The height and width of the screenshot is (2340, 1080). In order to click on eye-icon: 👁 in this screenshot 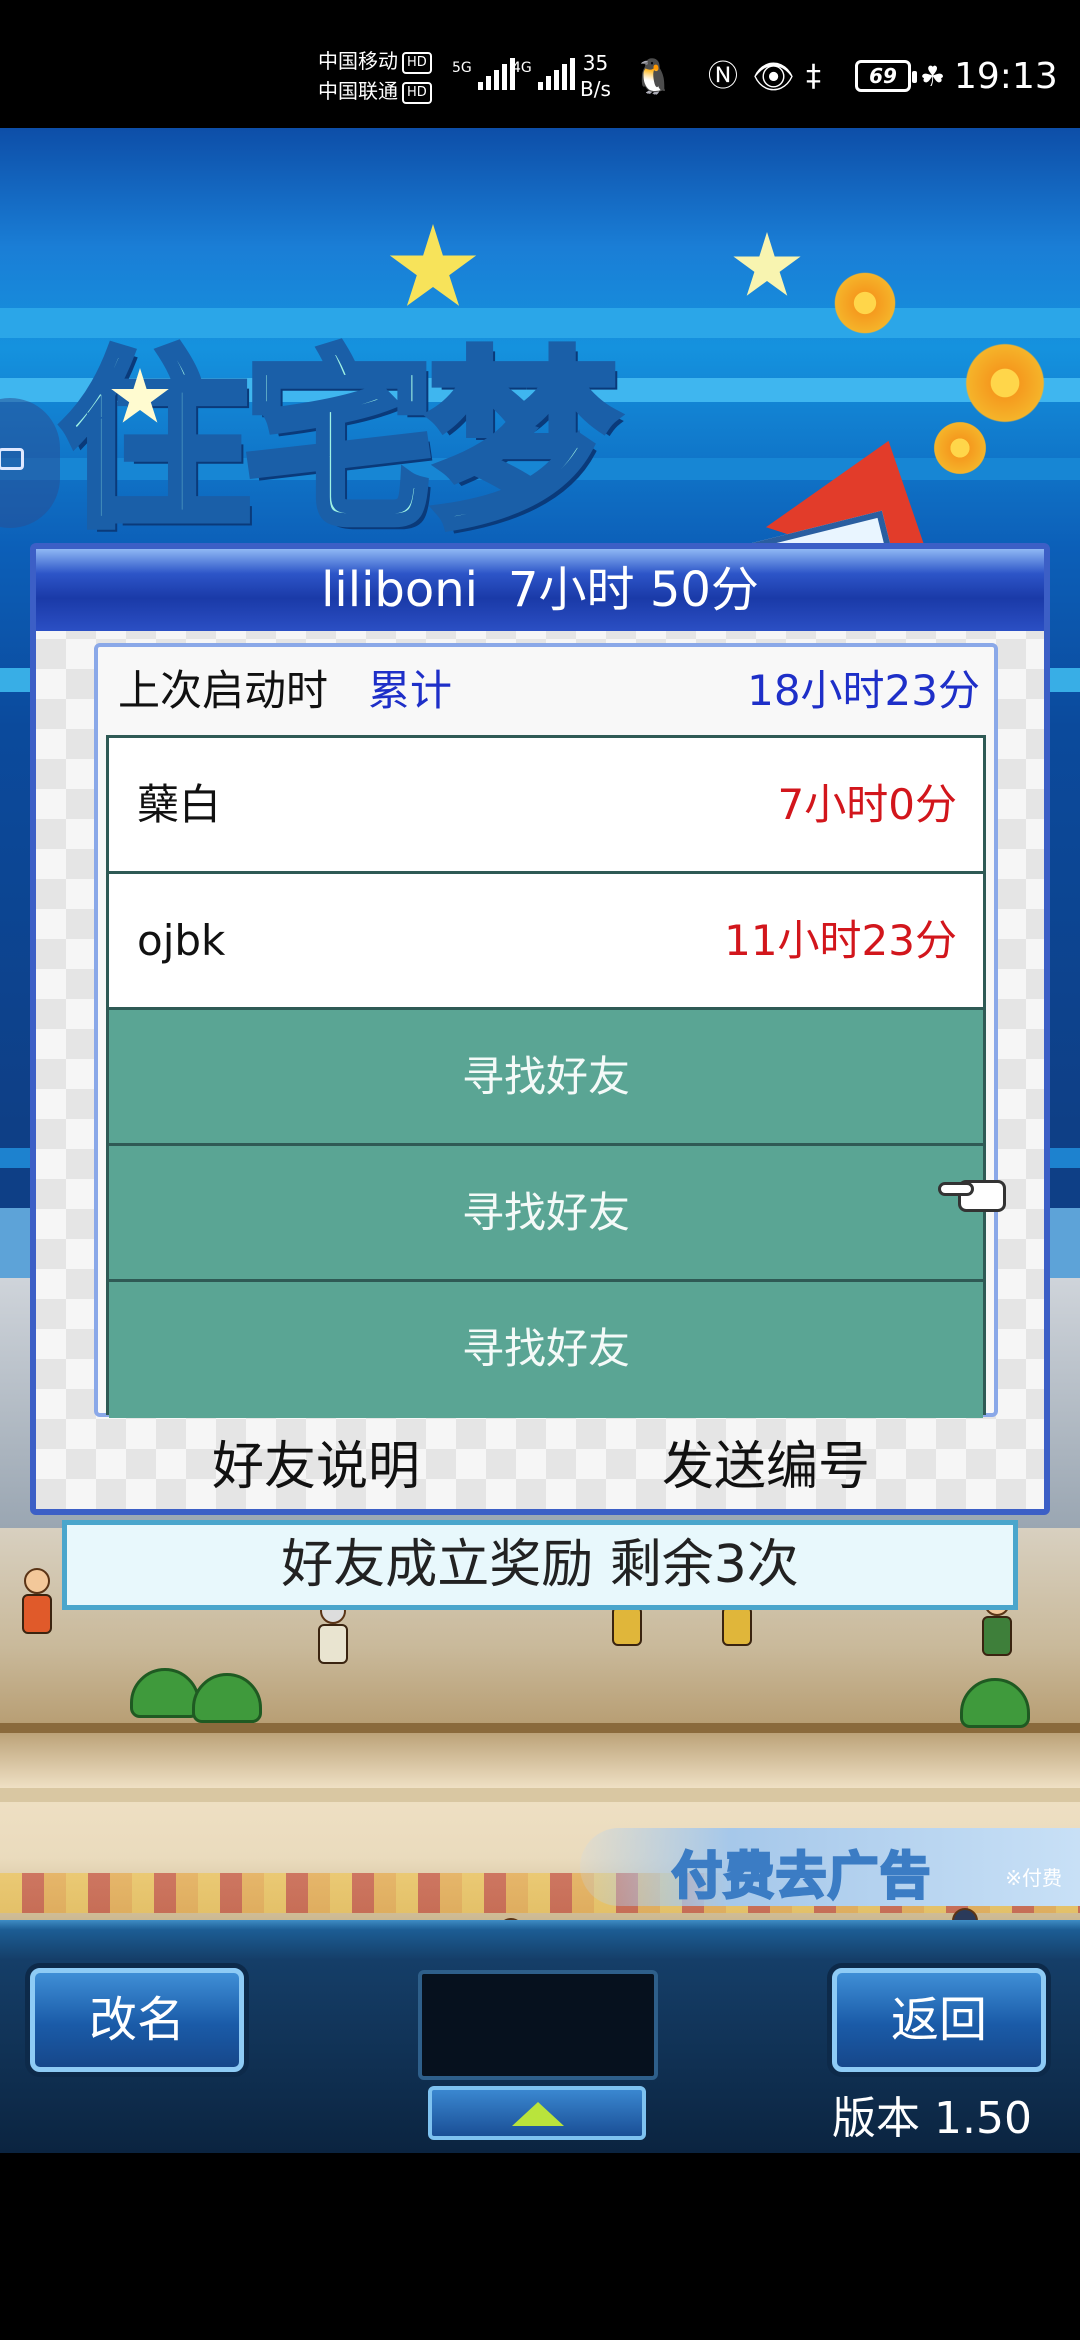, I will do `click(774, 77)`.